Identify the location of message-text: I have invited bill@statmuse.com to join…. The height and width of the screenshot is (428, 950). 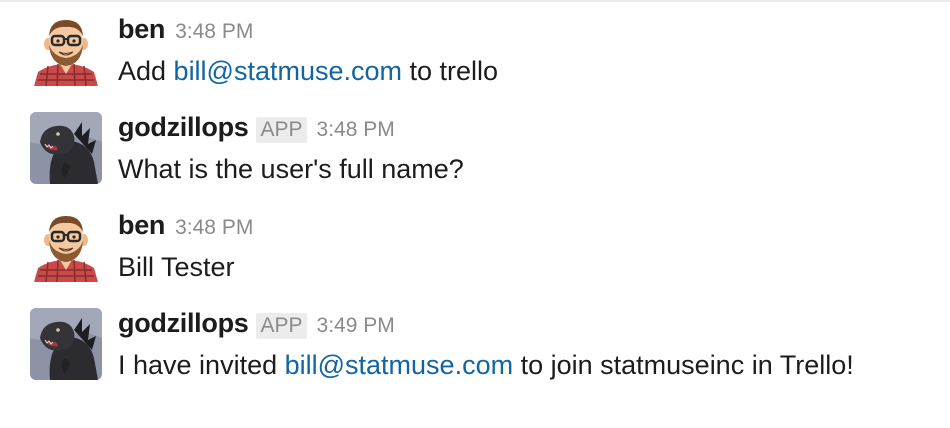
(486, 365).